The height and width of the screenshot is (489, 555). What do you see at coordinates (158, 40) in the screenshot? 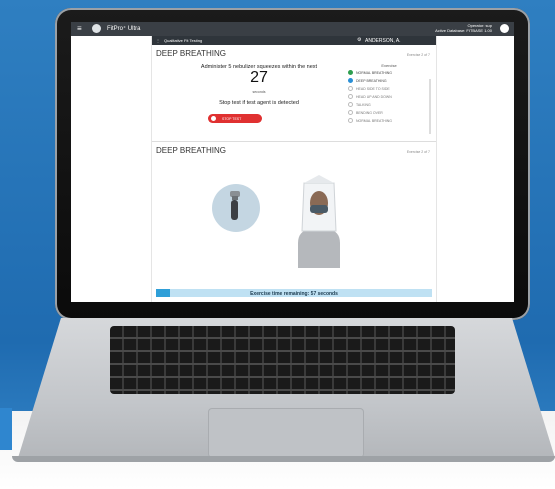
I see `more-icon: ⋮` at bounding box center [158, 40].